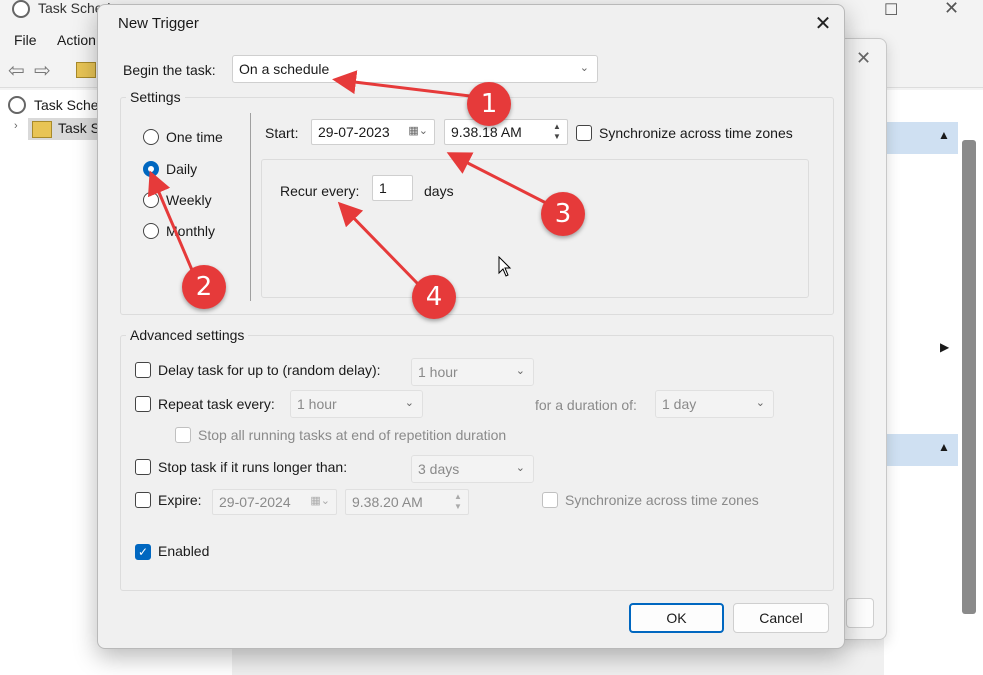 The width and height of the screenshot is (983, 675). What do you see at coordinates (434, 297) in the screenshot?
I see `annotation-badge-4: 4` at bounding box center [434, 297].